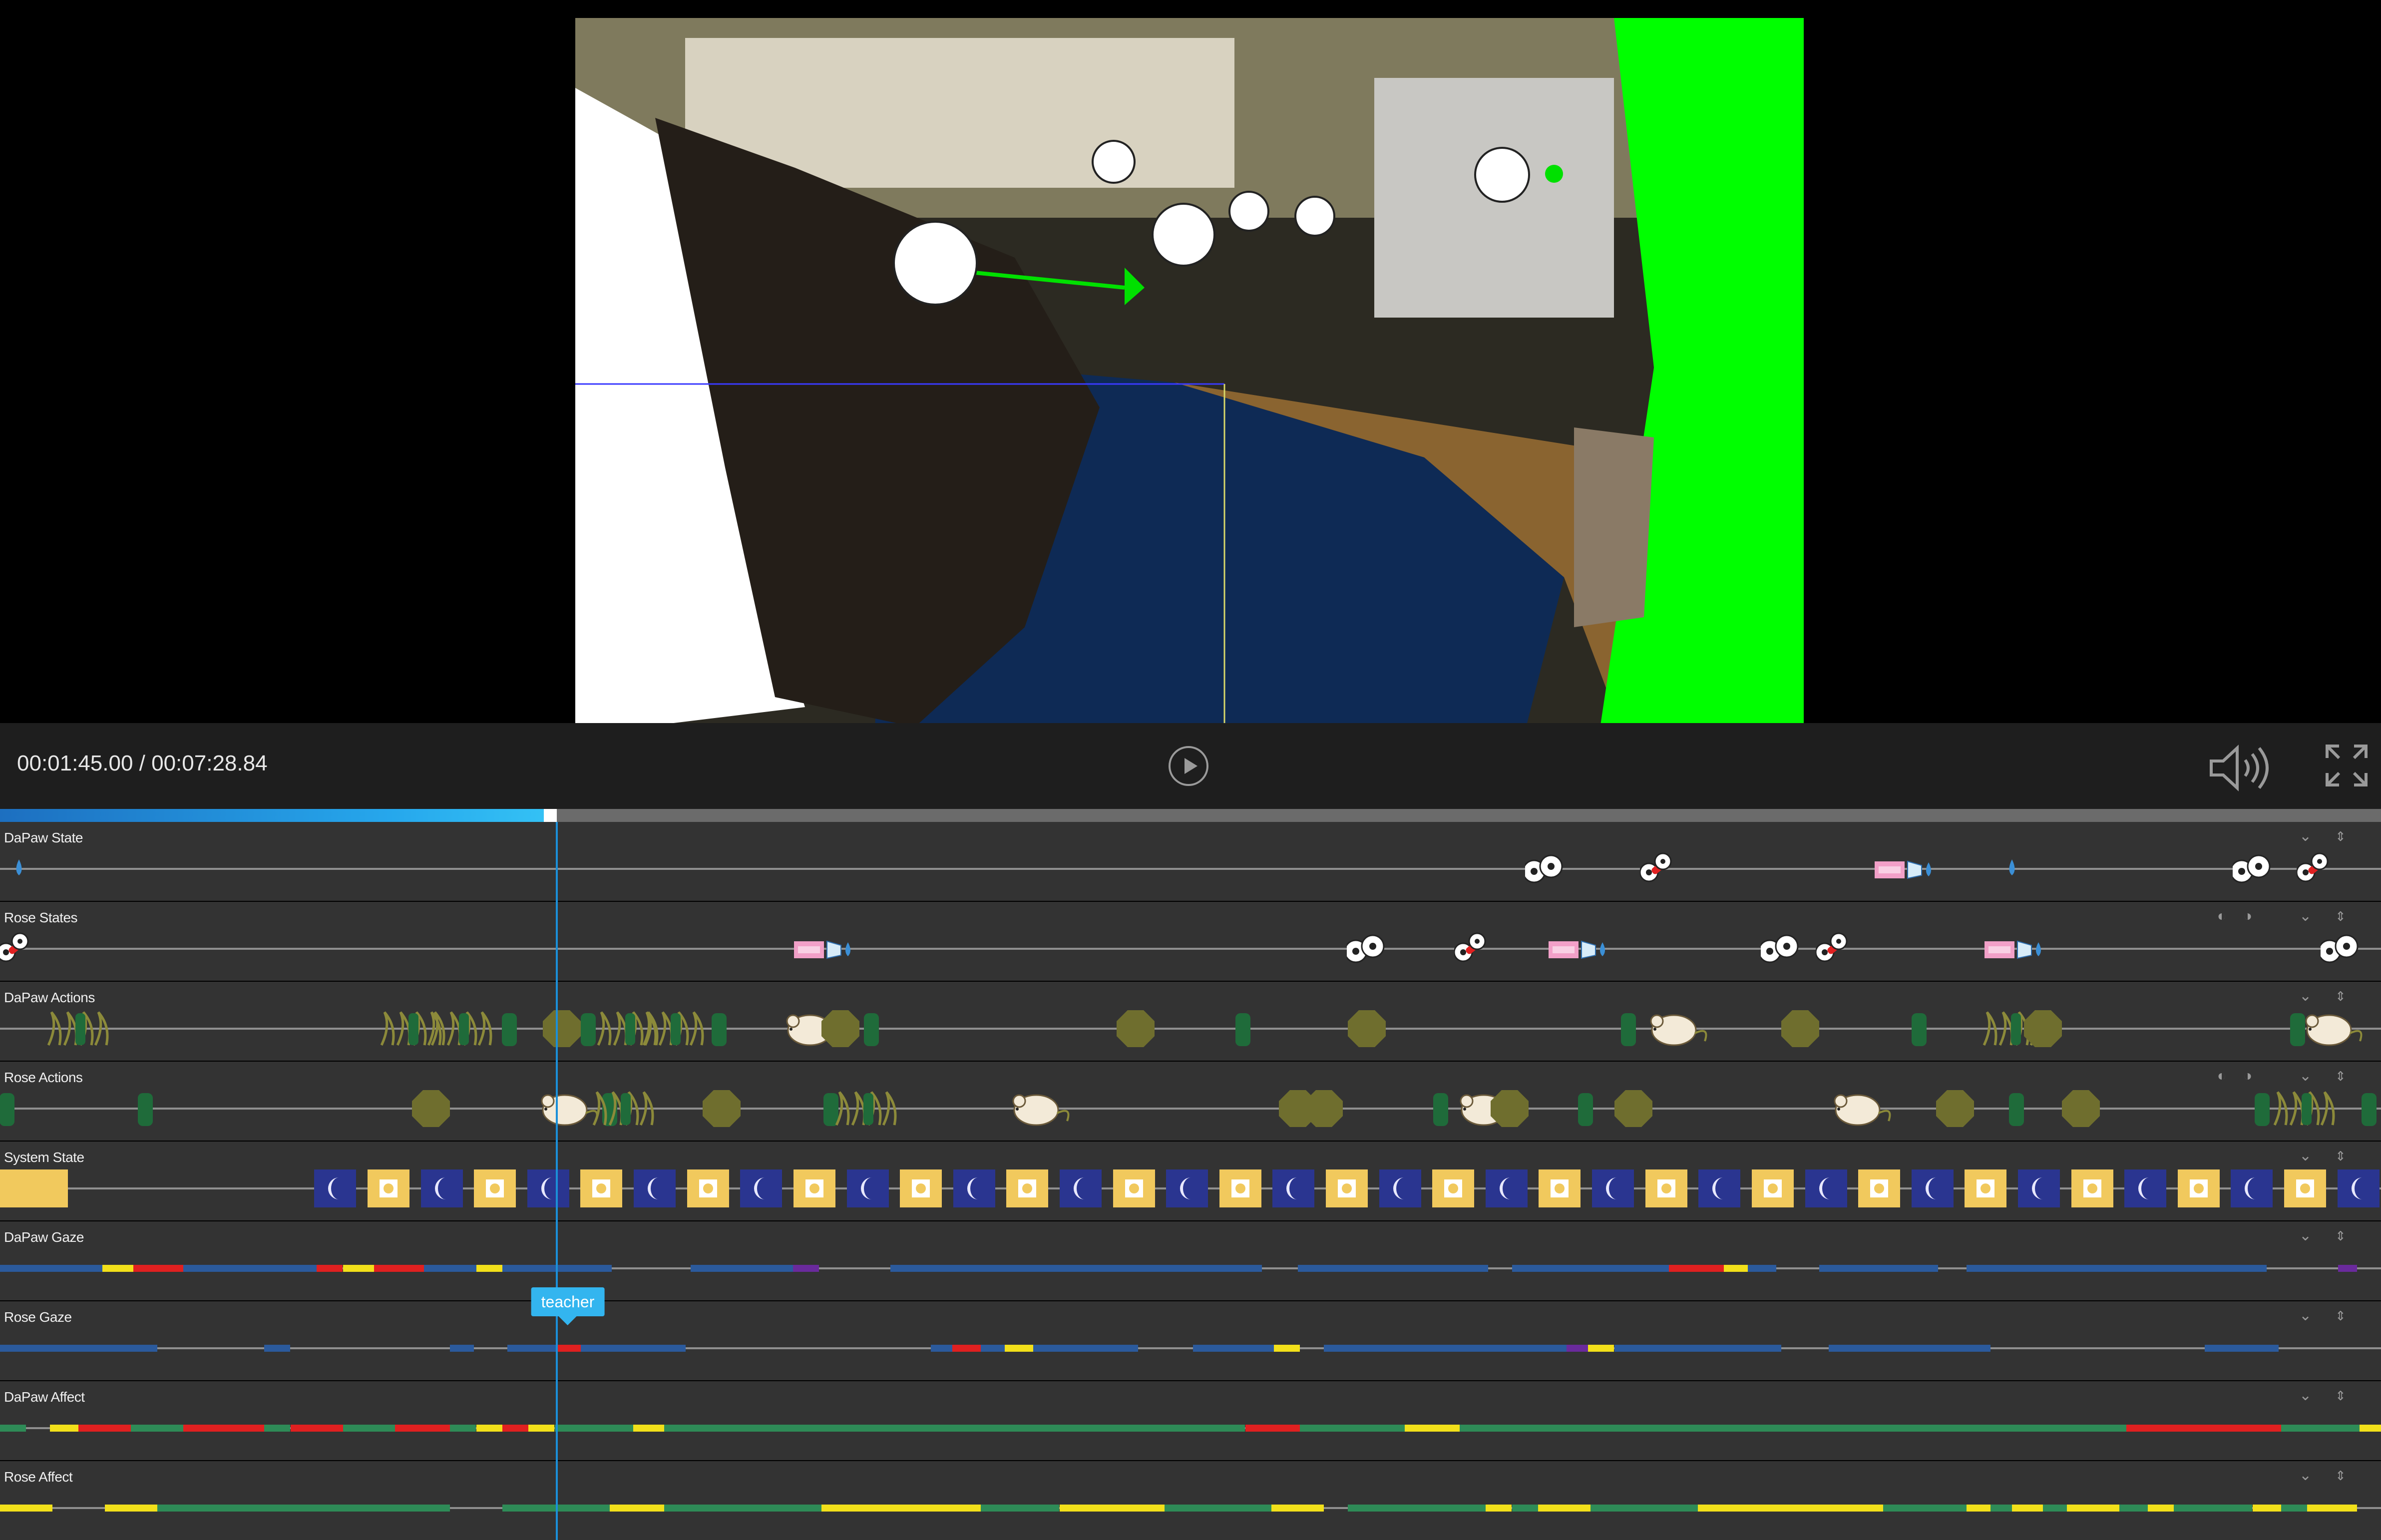  I want to click on drop-icon, so click(19, 870).